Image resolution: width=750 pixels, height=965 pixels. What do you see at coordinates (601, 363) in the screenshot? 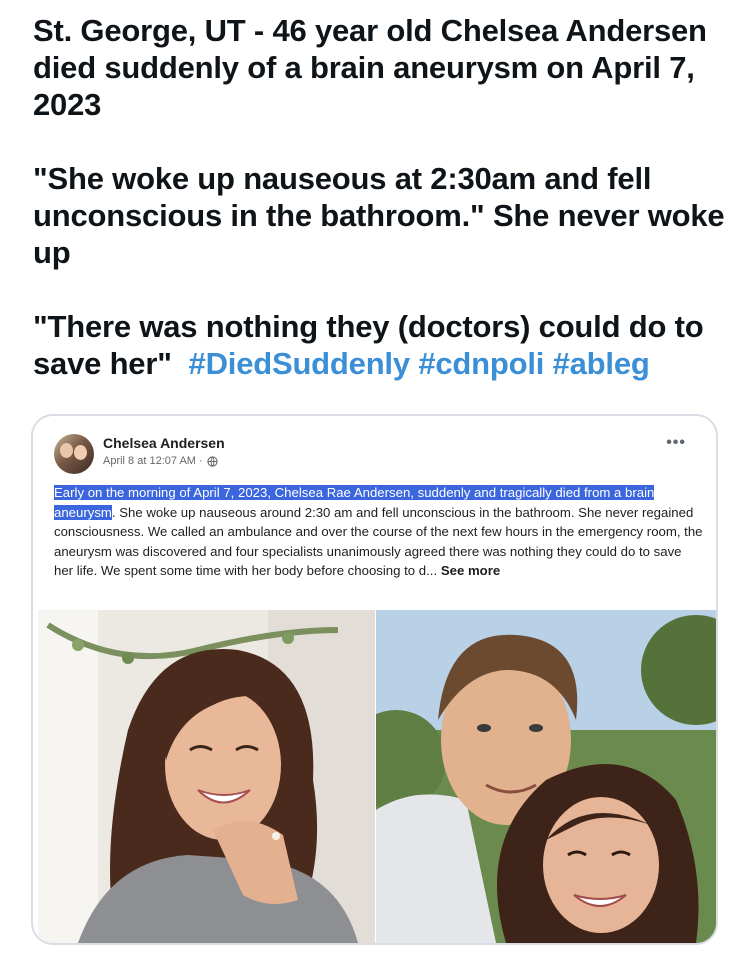
I see `hashtag-link: #ableg` at bounding box center [601, 363].